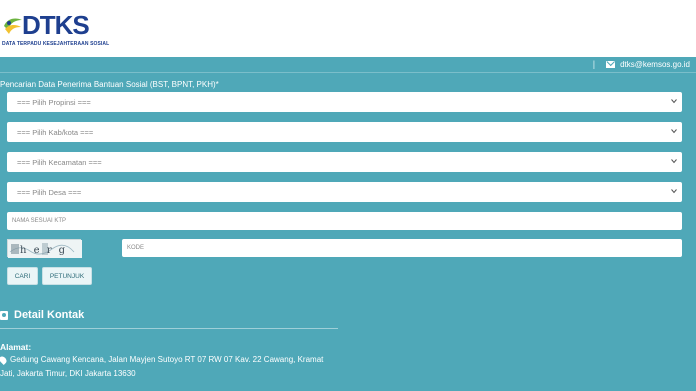 The image size is (696, 391). I want to click on logo-subtitle: DATA TERPADU KESEJAHTERAAN SOSIAL, so click(56, 44).